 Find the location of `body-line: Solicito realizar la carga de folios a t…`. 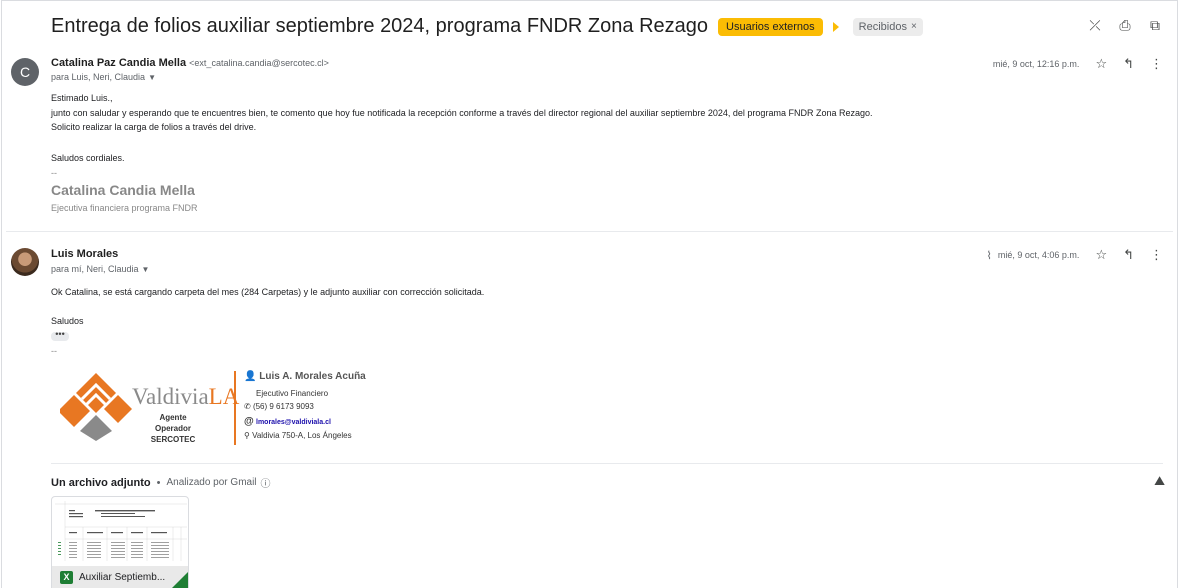

body-line: Solicito realizar la carga de folios a t… is located at coordinates (154, 127).